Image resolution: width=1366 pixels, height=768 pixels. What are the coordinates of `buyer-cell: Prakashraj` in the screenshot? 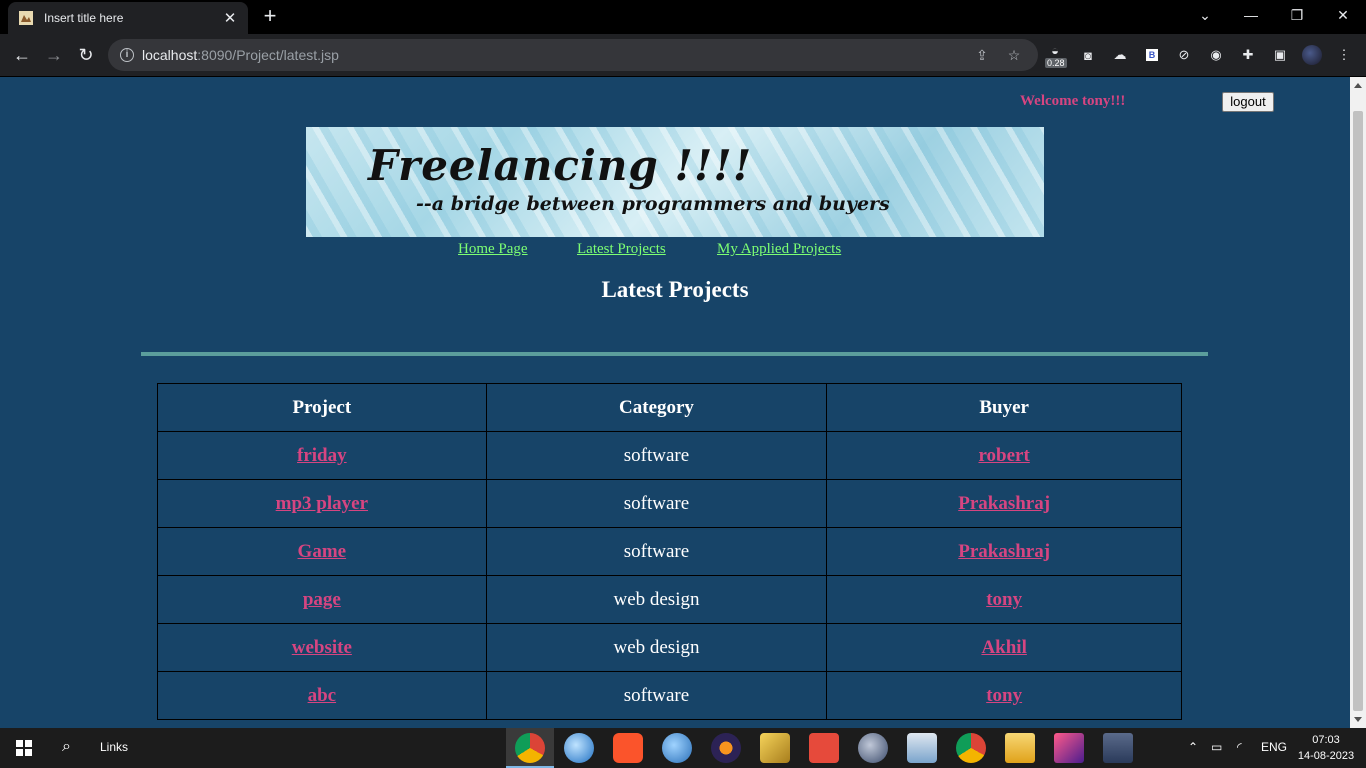 It's located at (1004, 503).